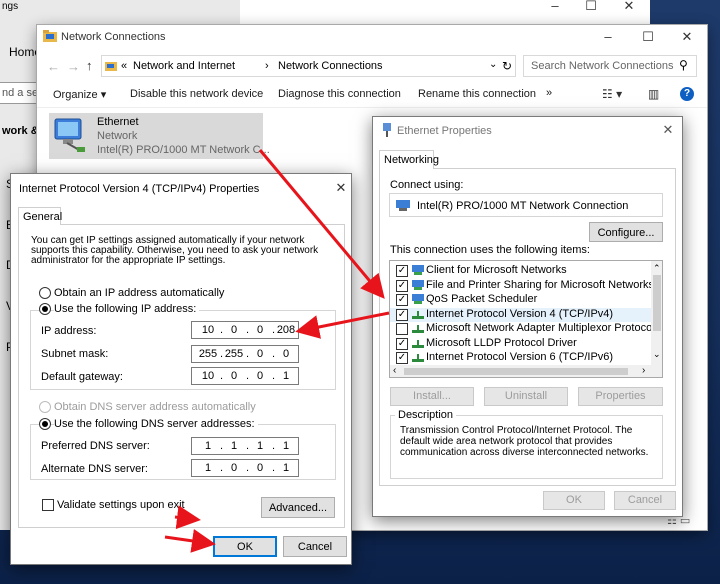 The height and width of the screenshot is (584, 720). I want to click on arrow-ipv4-to-ip-field, so click(342, 325).